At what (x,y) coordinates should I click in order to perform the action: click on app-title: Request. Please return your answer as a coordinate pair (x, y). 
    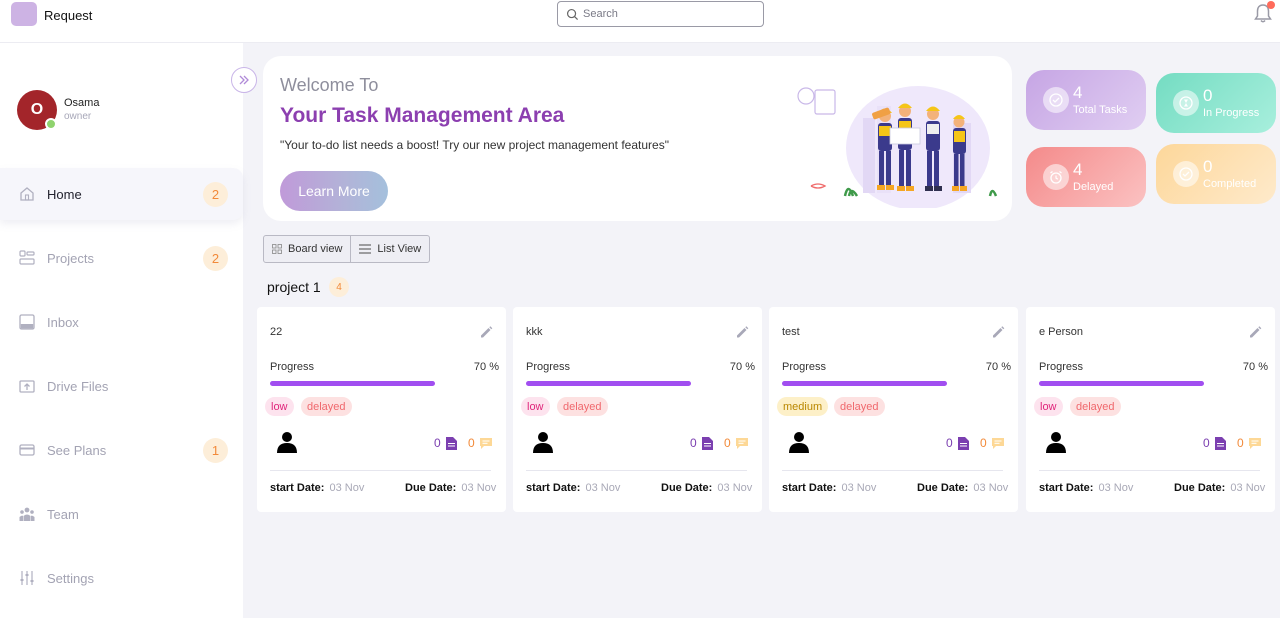
    Looking at the image, I should click on (68, 15).